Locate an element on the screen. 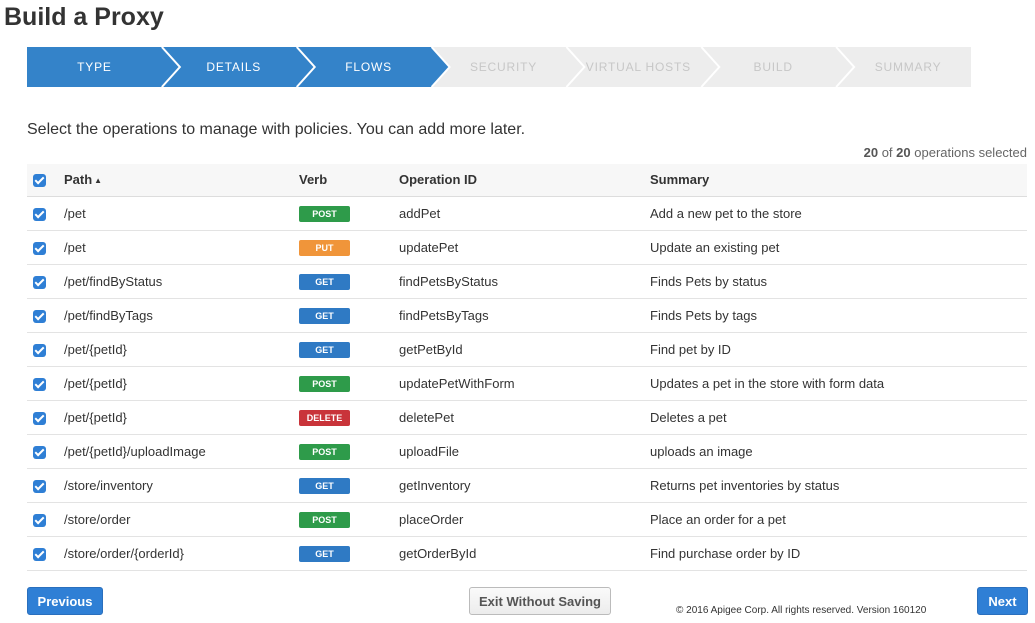  operation-id-cell: uploadFile is located at coordinates (524, 451).